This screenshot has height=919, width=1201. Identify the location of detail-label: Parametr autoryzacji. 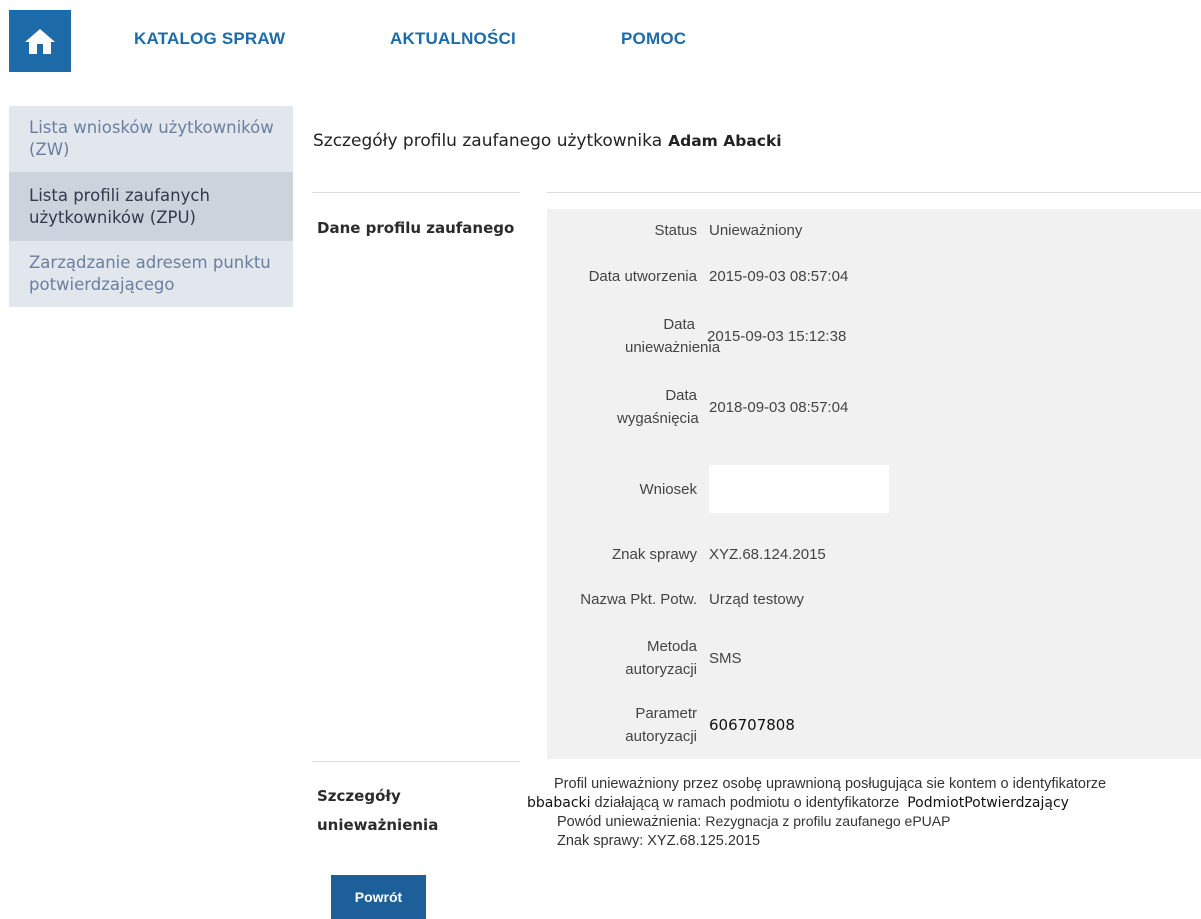
(661, 725).